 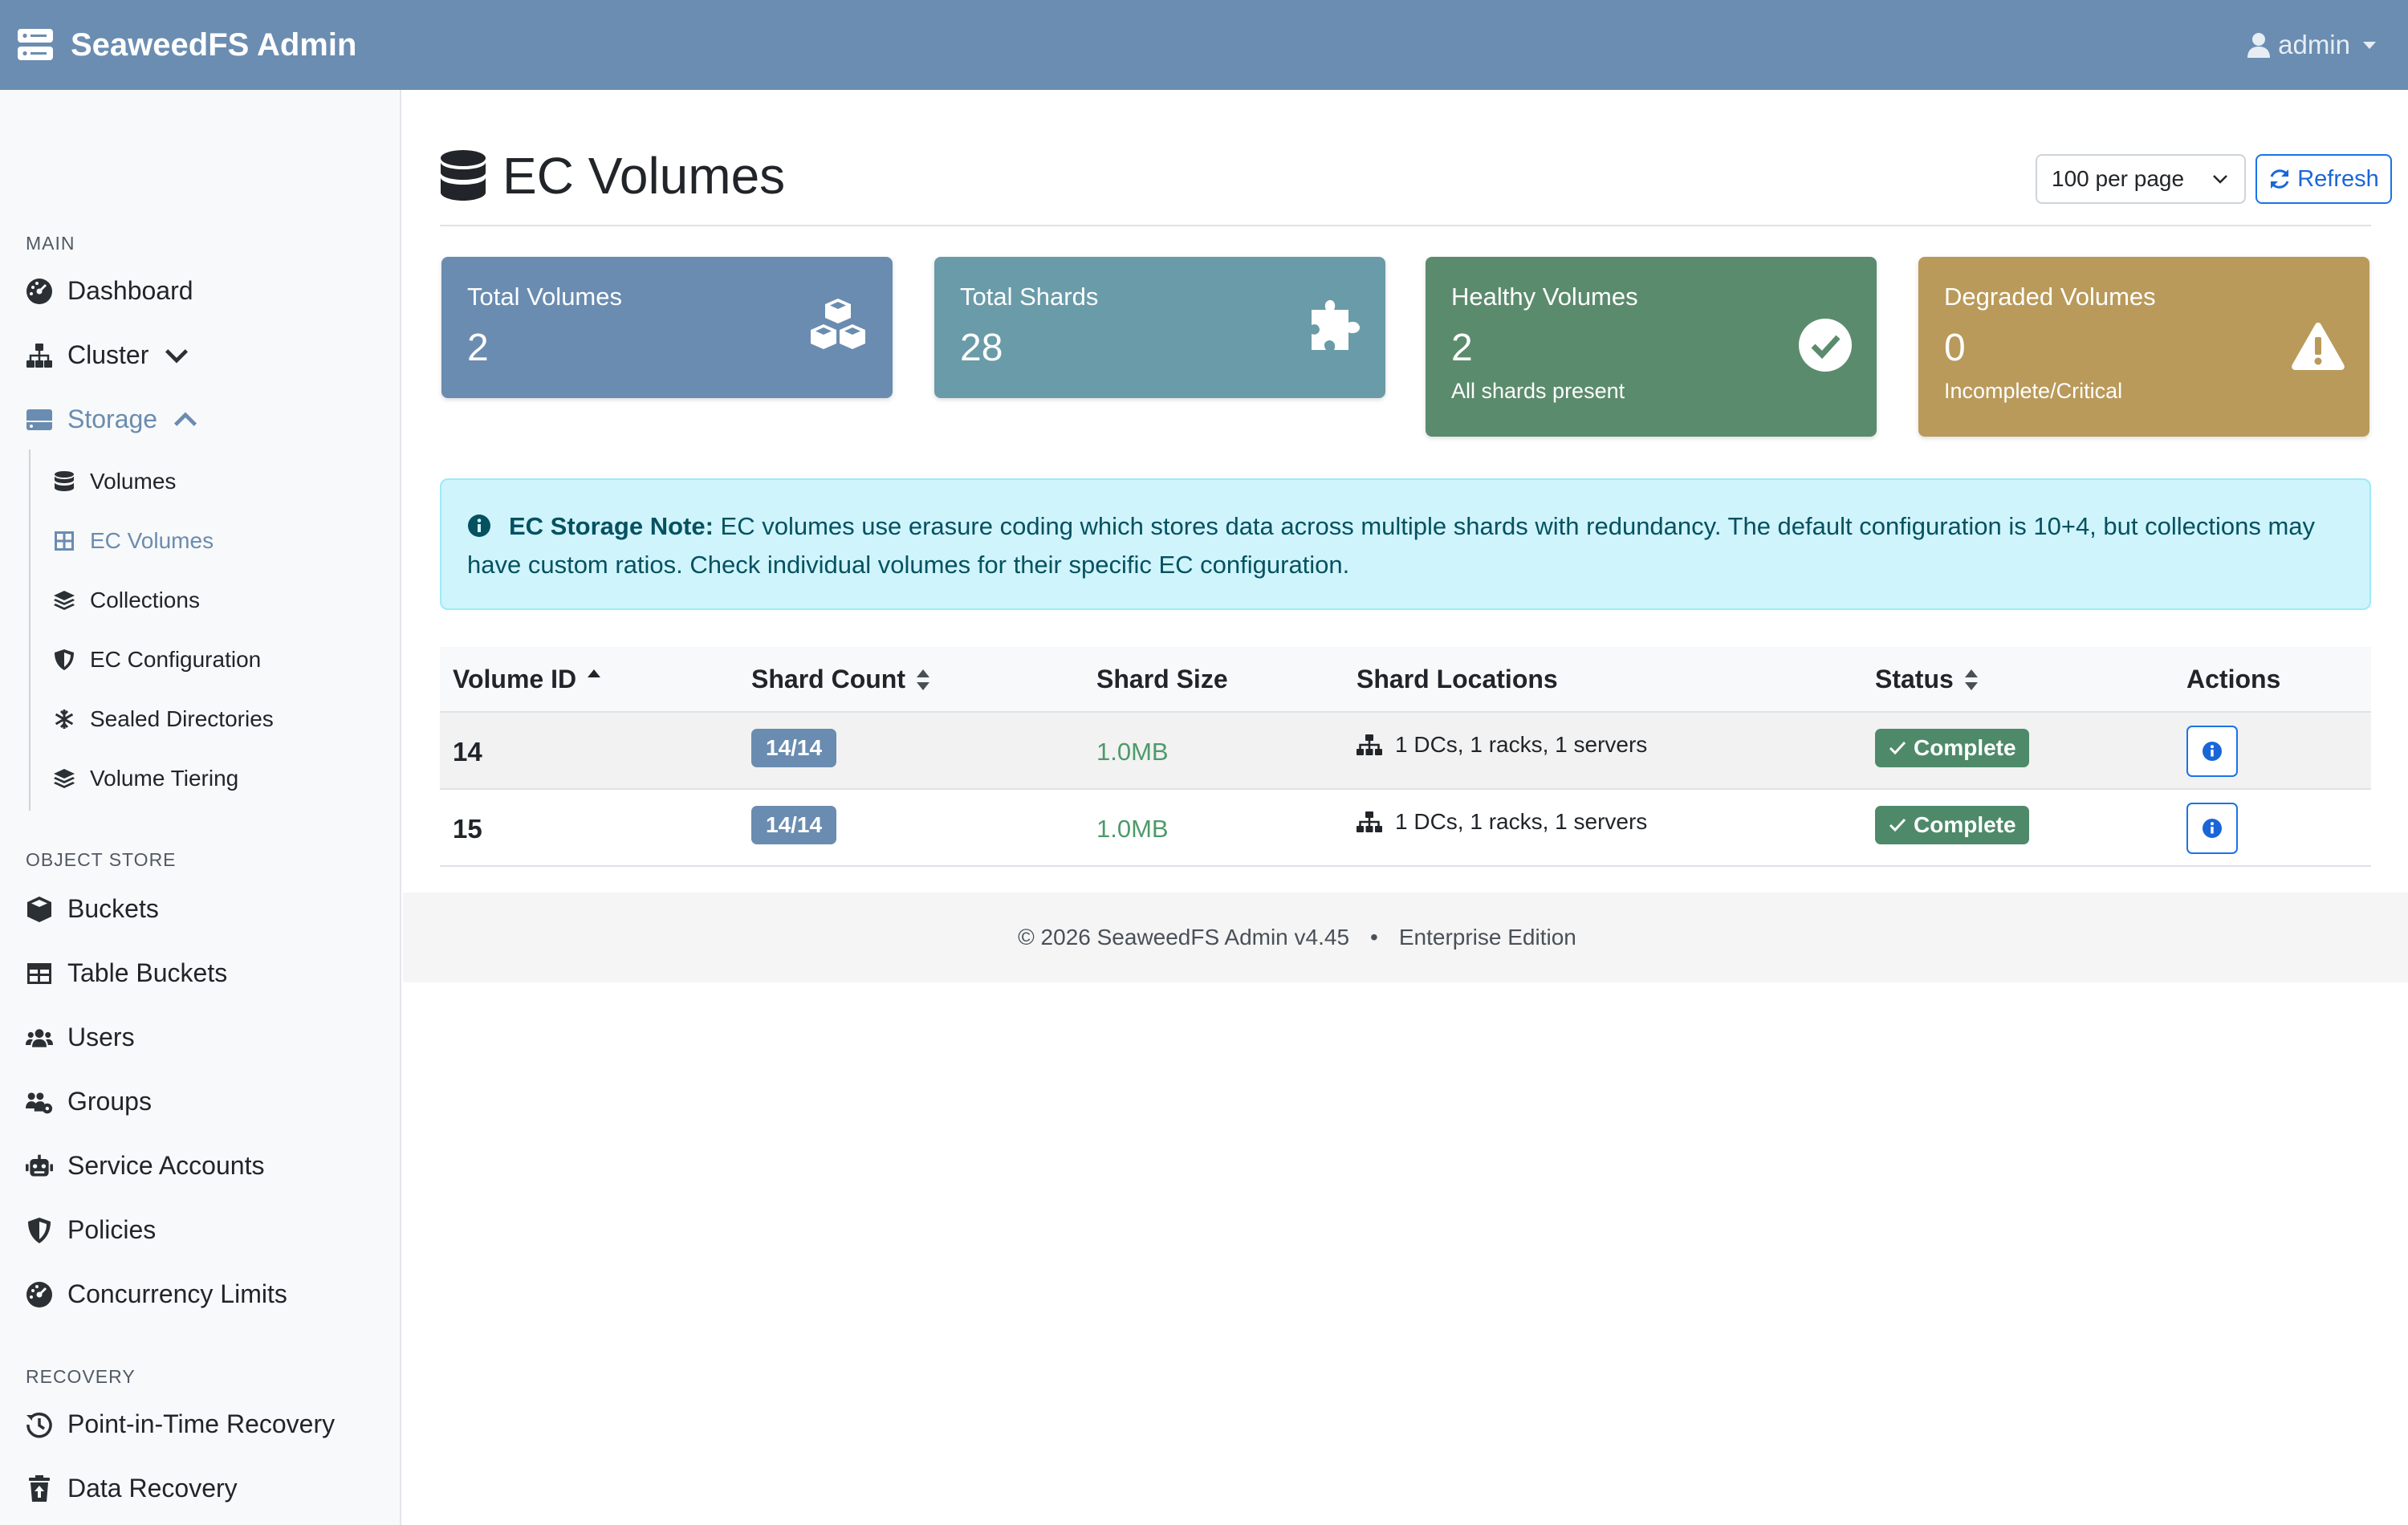 What do you see at coordinates (164, 779) in the screenshot?
I see `sidebar-label-volume-tiering: Volume Tiering` at bounding box center [164, 779].